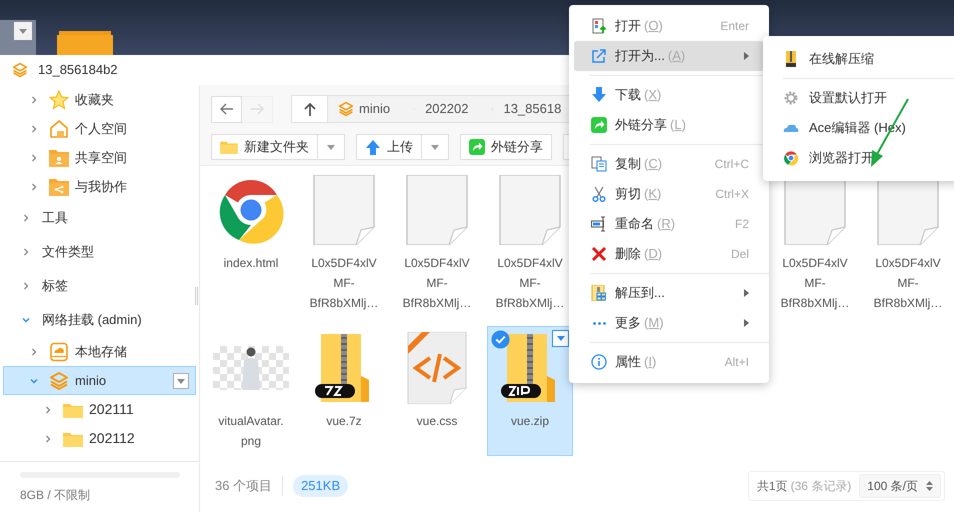  Describe the element at coordinates (599, 254) in the screenshot. I see `close-cross-icon` at that location.